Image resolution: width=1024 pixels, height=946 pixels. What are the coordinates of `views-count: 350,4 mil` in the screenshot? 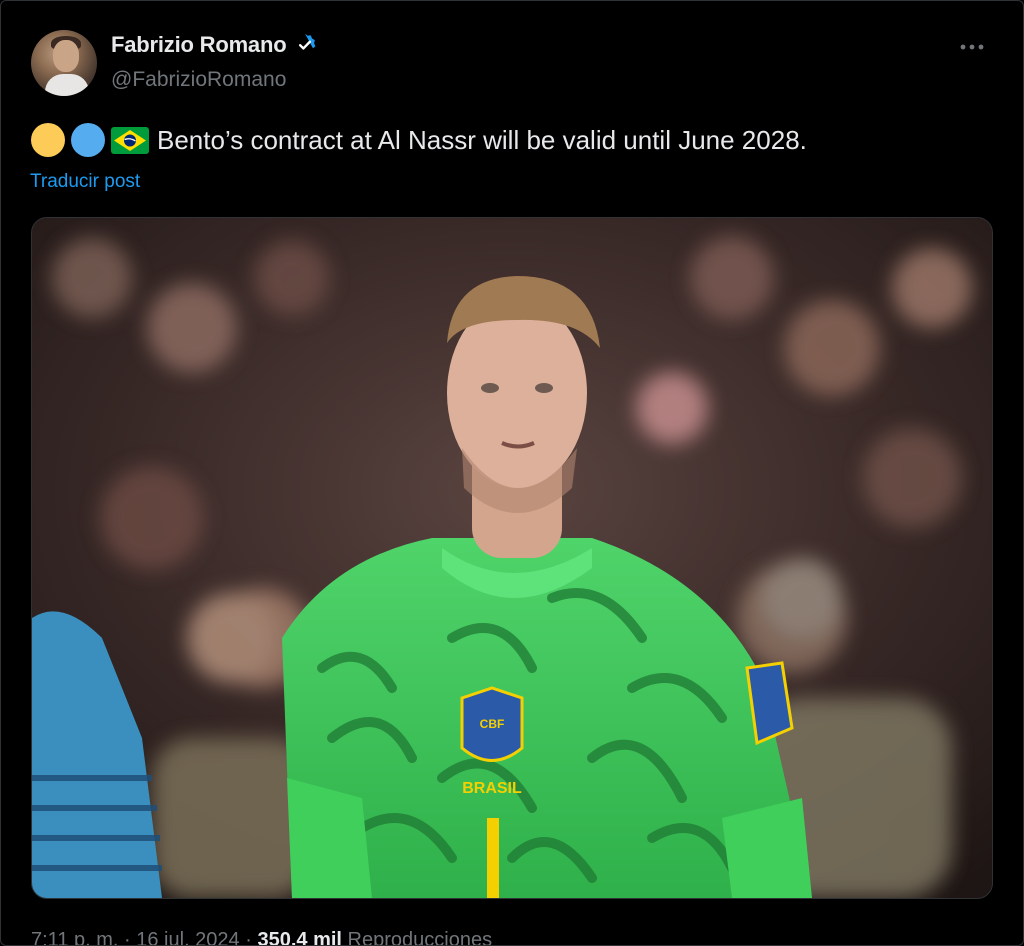 It's located at (299, 937).